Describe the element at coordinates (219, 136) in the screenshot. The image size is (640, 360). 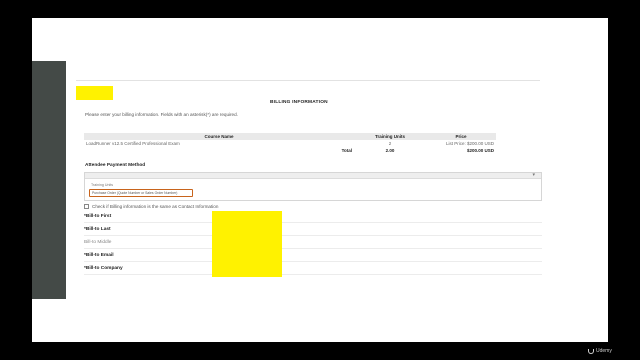
I see `column-header-course-name: Course Name` at that location.